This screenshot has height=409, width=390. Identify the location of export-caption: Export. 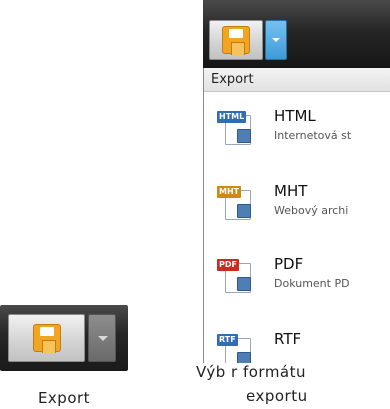
(64, 398).